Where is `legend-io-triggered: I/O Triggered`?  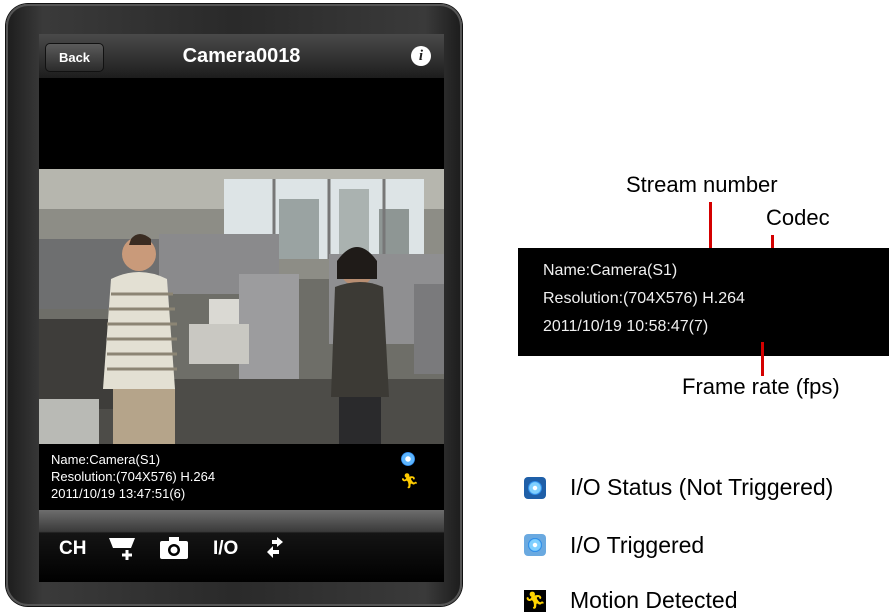
legend-io-triggered: I/O Triggered is located at coordinates (637, 545).